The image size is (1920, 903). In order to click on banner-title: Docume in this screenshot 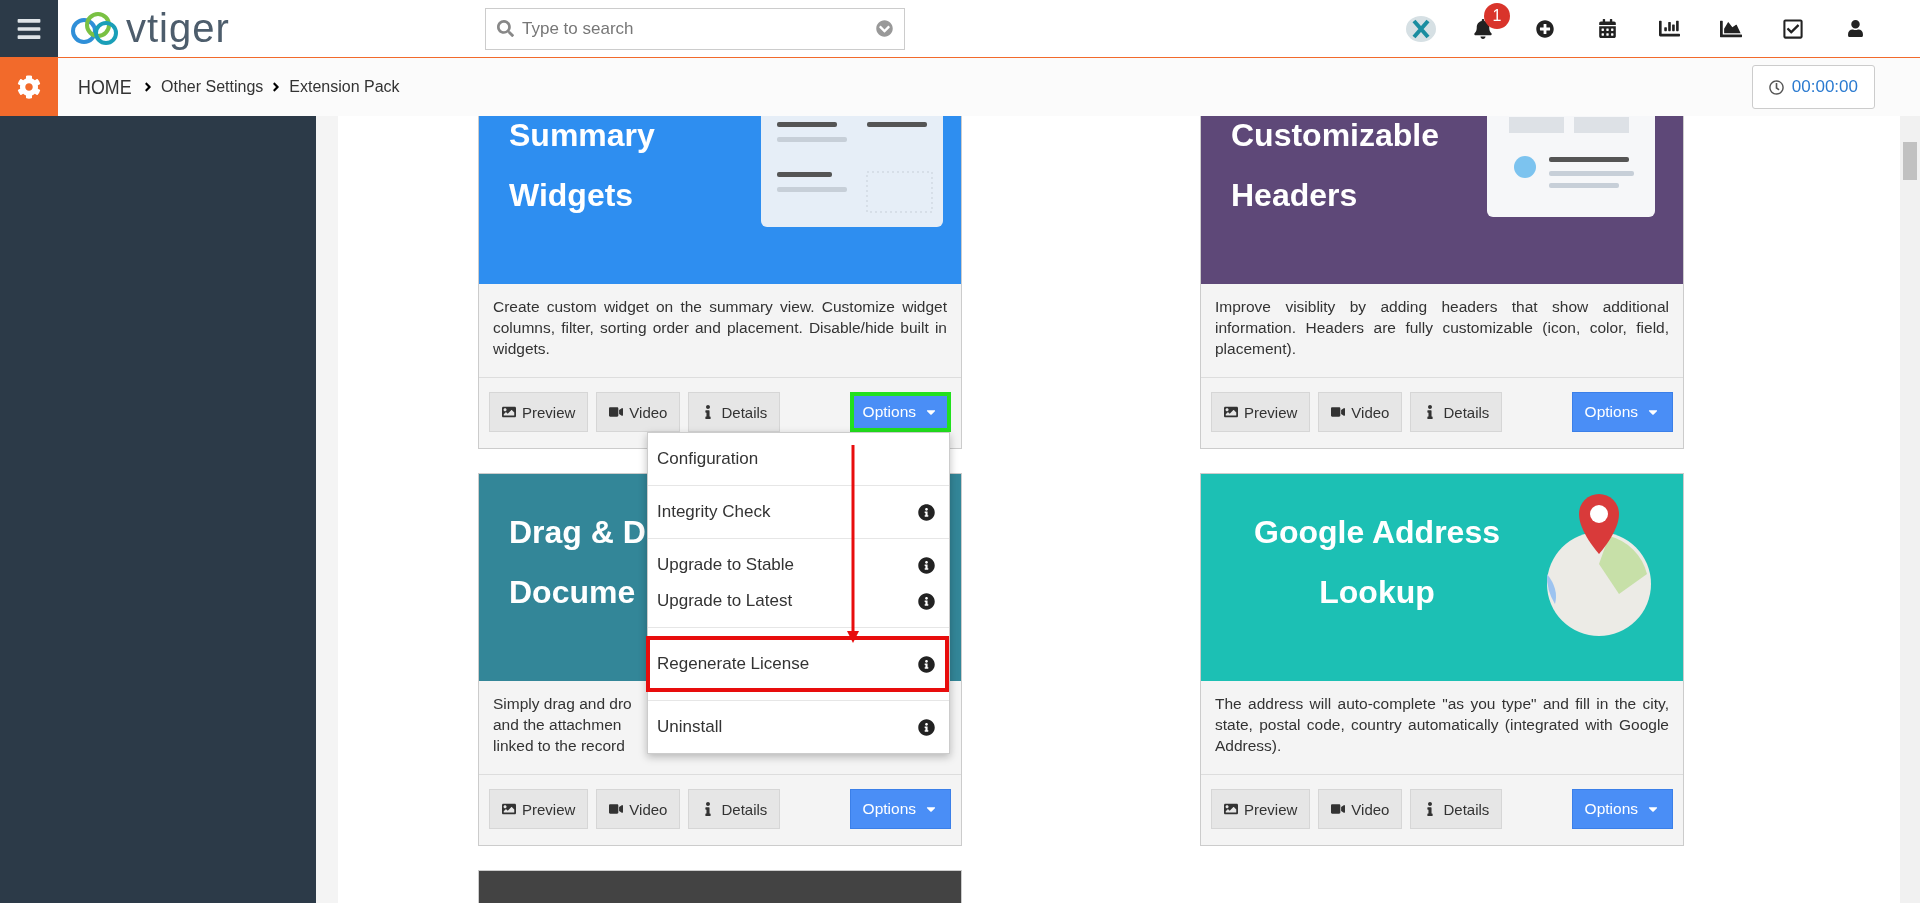, I will do `click(573, 592)`.